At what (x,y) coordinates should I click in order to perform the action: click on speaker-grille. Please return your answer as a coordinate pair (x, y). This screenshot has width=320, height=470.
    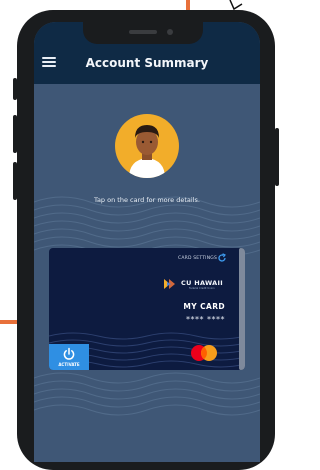
    Looking at the image, I should click on (143, 32).